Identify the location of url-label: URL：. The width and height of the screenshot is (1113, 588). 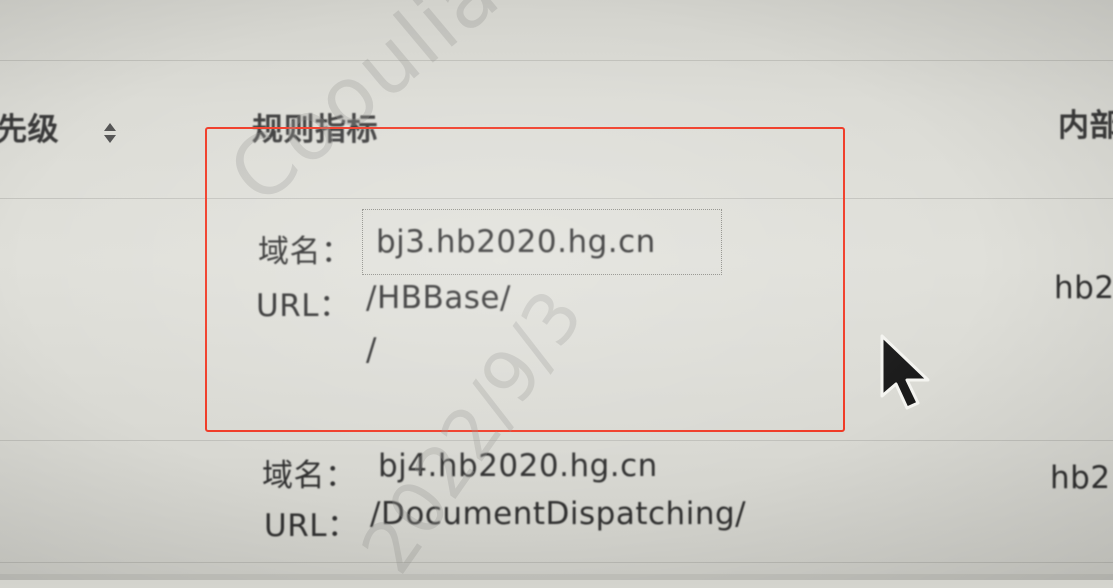
(311, 526).